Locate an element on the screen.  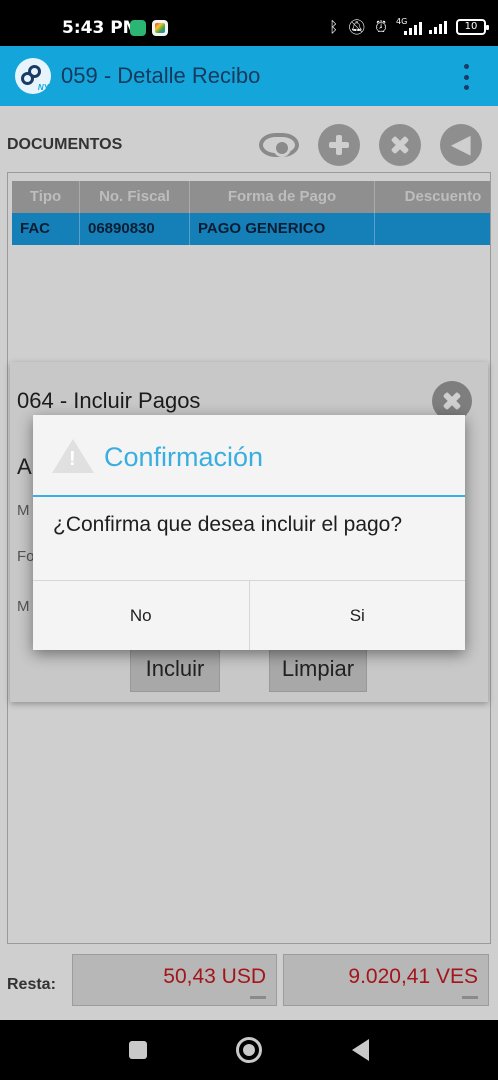
notifications-off-icon: 🔕︎ is located at coordinates (357, 27).